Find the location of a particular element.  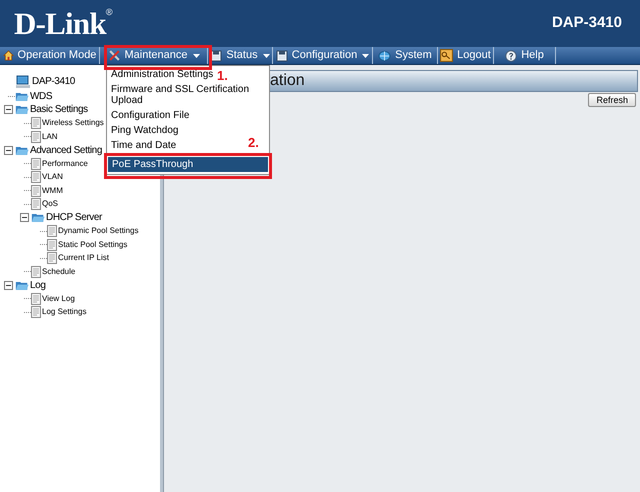

tree-item: Current IP List is located at coordinates (83, 258).